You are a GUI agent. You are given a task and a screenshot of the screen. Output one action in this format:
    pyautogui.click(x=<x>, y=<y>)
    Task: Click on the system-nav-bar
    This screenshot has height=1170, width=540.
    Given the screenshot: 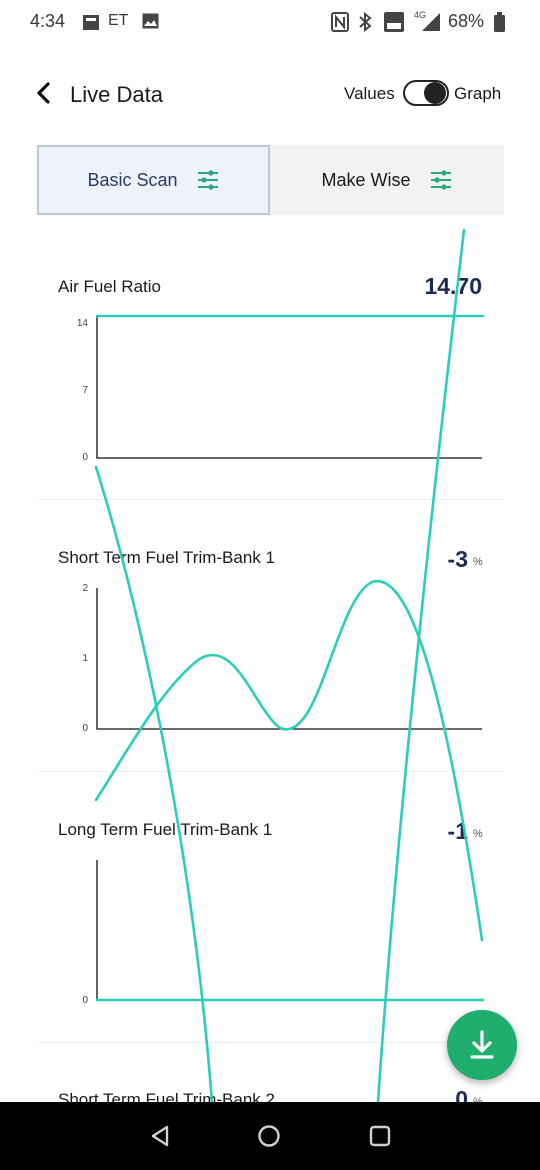 What is the action you would take?
    pyautogui.click(x=270, y=1136)
    